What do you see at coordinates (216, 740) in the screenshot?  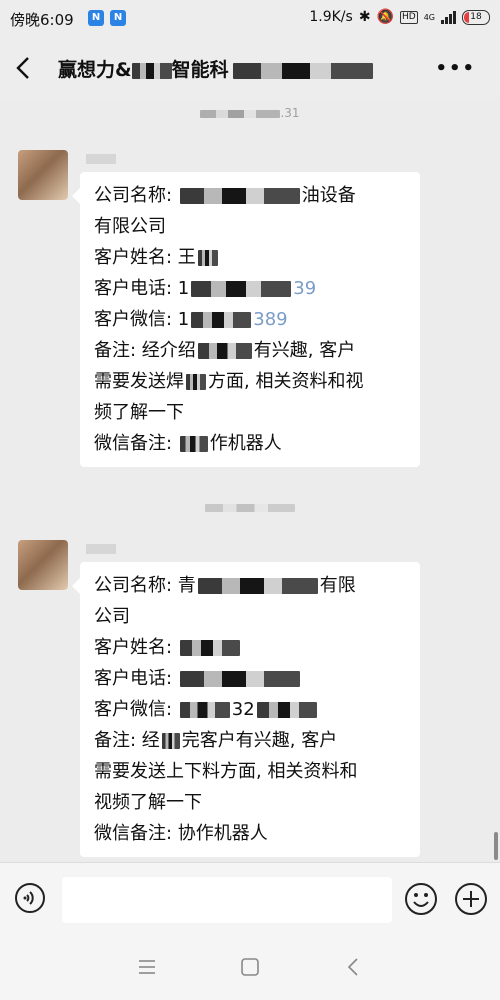 I see `message-line: 备注: 经完客户有兴趣, 客户` at bounding box center [216, 740].